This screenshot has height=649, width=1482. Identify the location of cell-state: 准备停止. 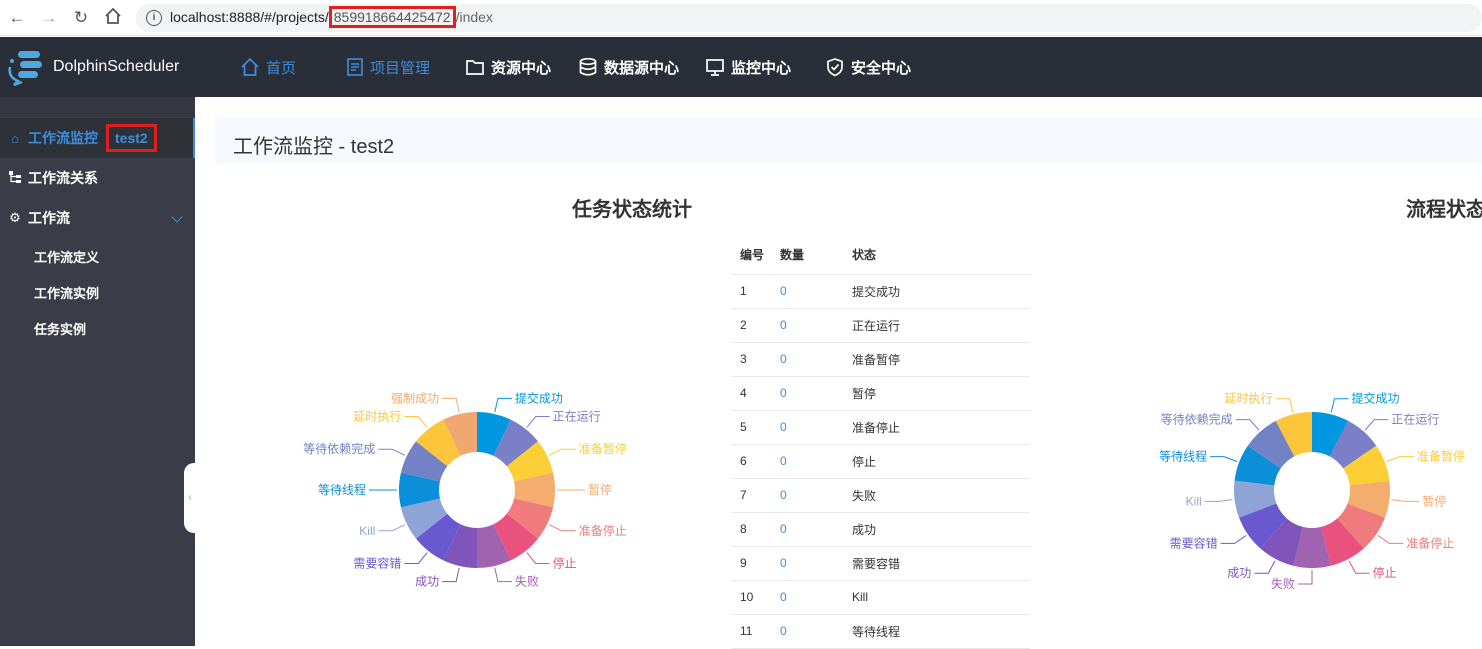
(937, 427).